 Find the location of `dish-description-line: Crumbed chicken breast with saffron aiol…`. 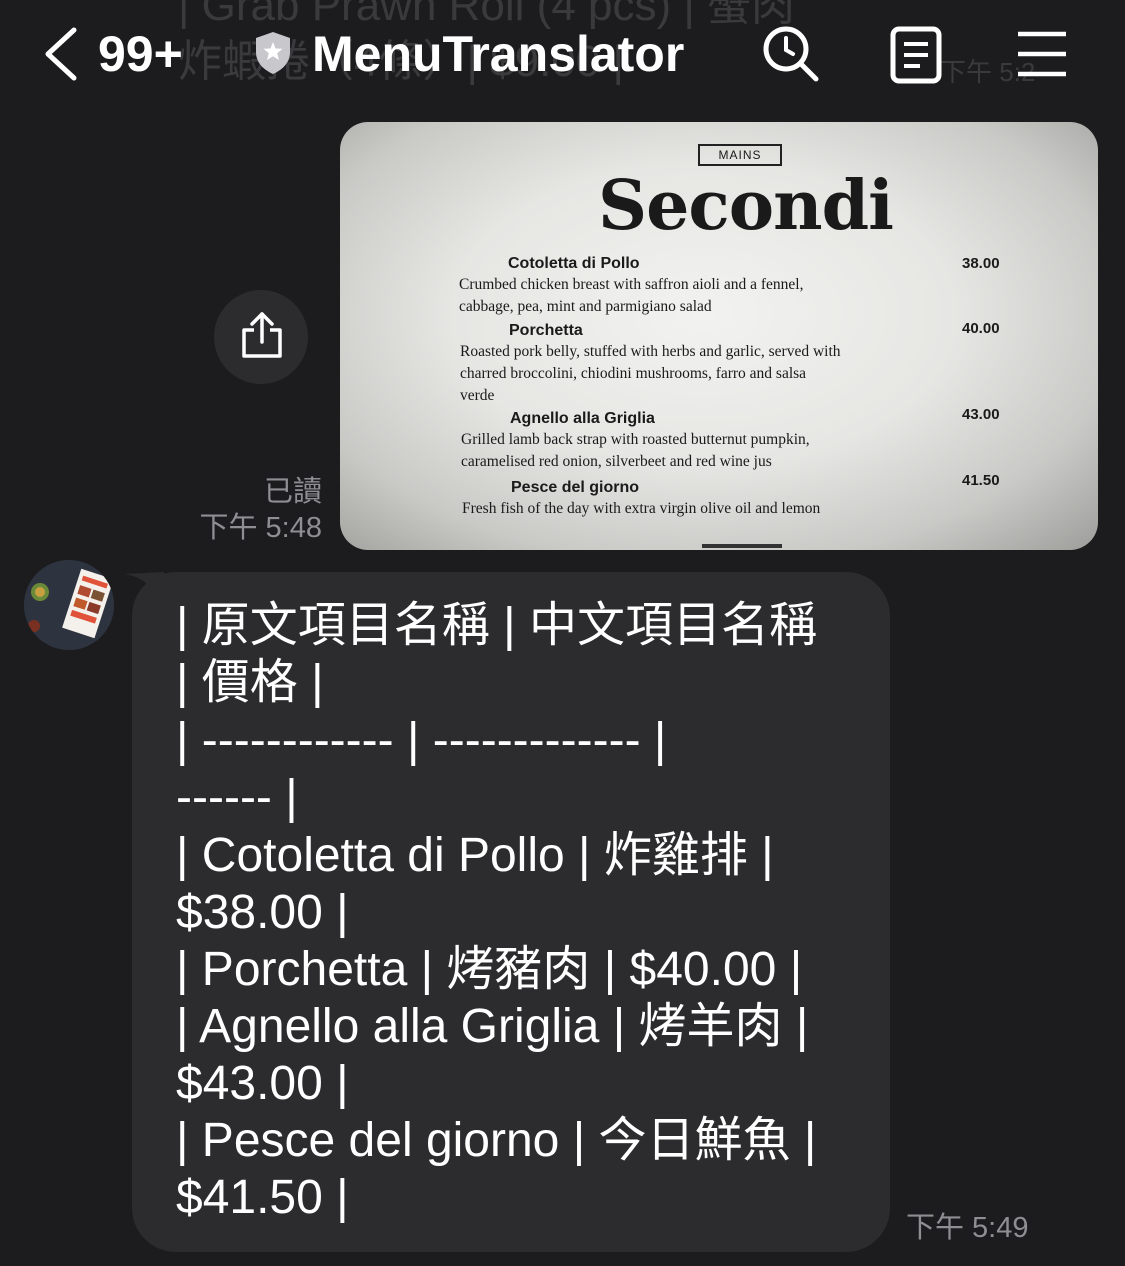

dish-description-line: Crumbed chicken breast with saffron aiol… is located at coordinates (631, 284).